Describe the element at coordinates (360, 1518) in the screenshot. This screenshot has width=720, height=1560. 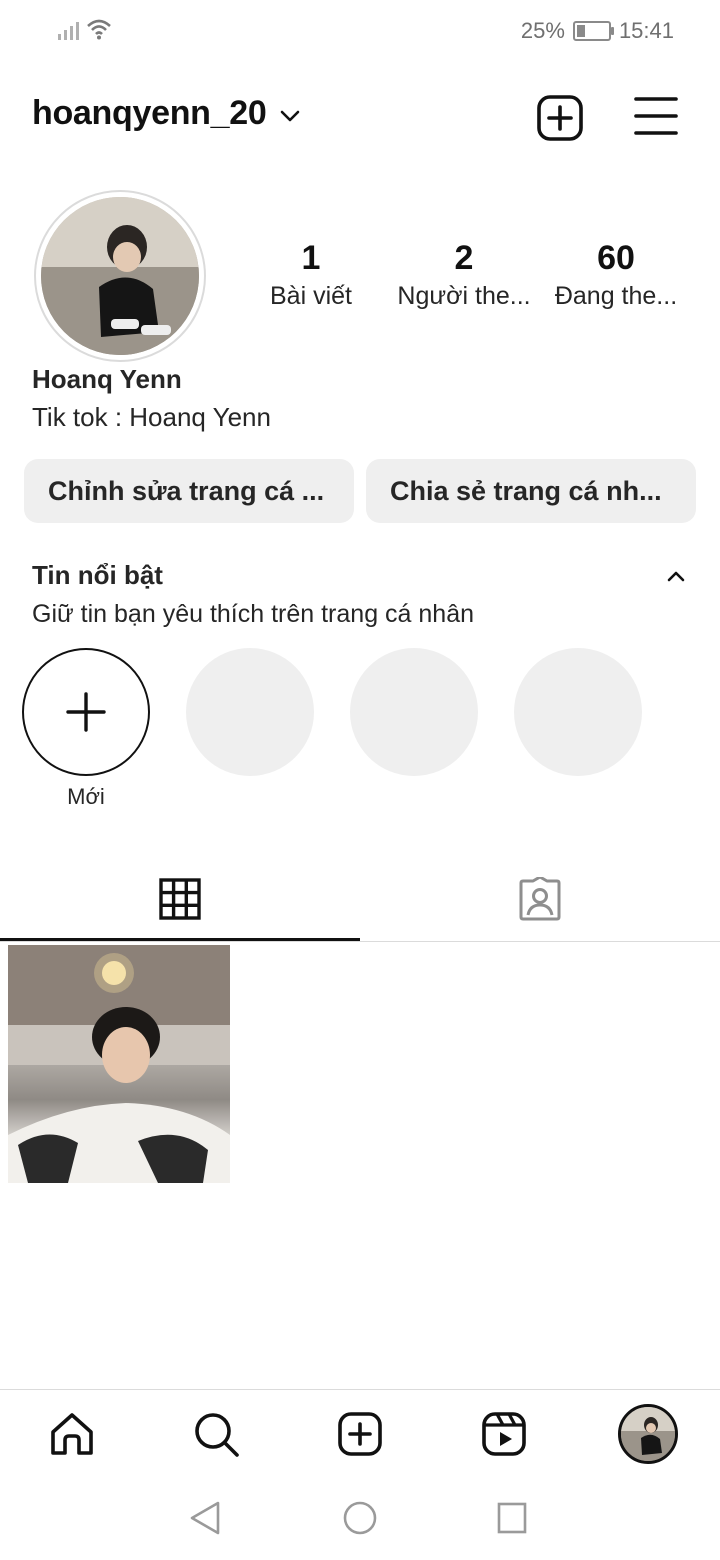
I see `home-nav-icon` at that location.